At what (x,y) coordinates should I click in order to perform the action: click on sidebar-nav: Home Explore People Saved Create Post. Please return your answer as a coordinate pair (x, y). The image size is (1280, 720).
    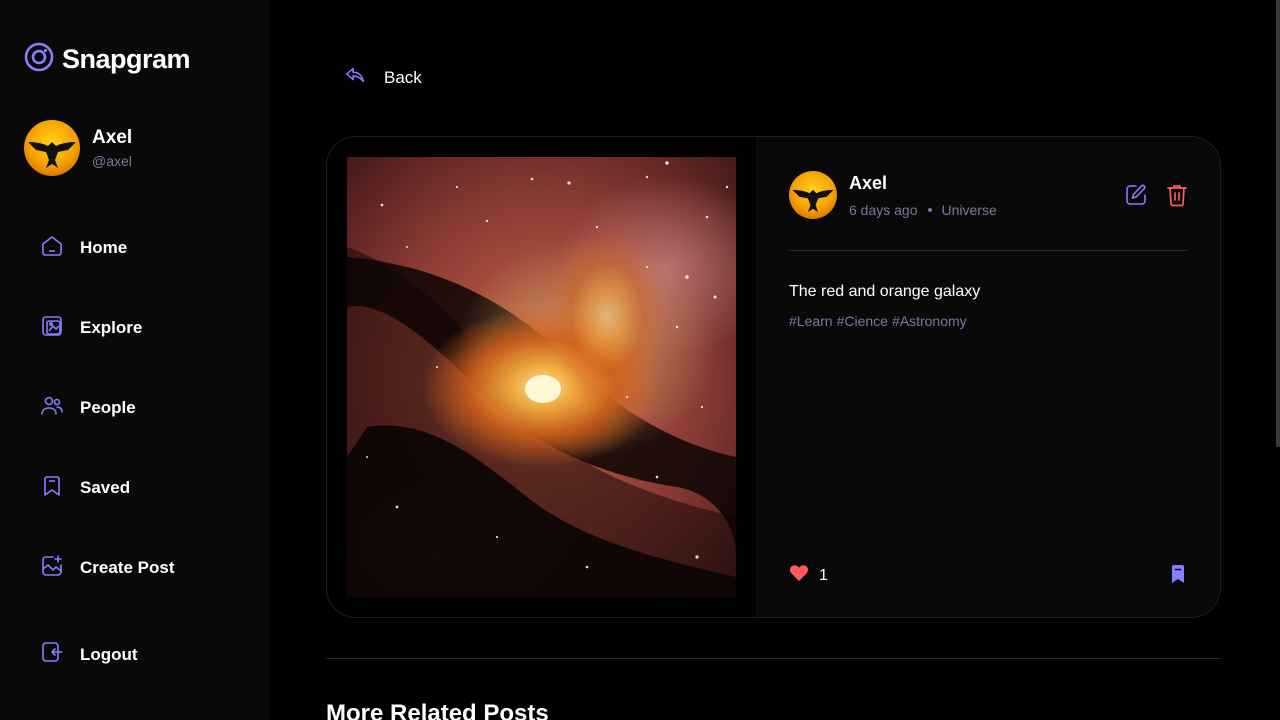
    Looking at the image, I should click on (135, 408).